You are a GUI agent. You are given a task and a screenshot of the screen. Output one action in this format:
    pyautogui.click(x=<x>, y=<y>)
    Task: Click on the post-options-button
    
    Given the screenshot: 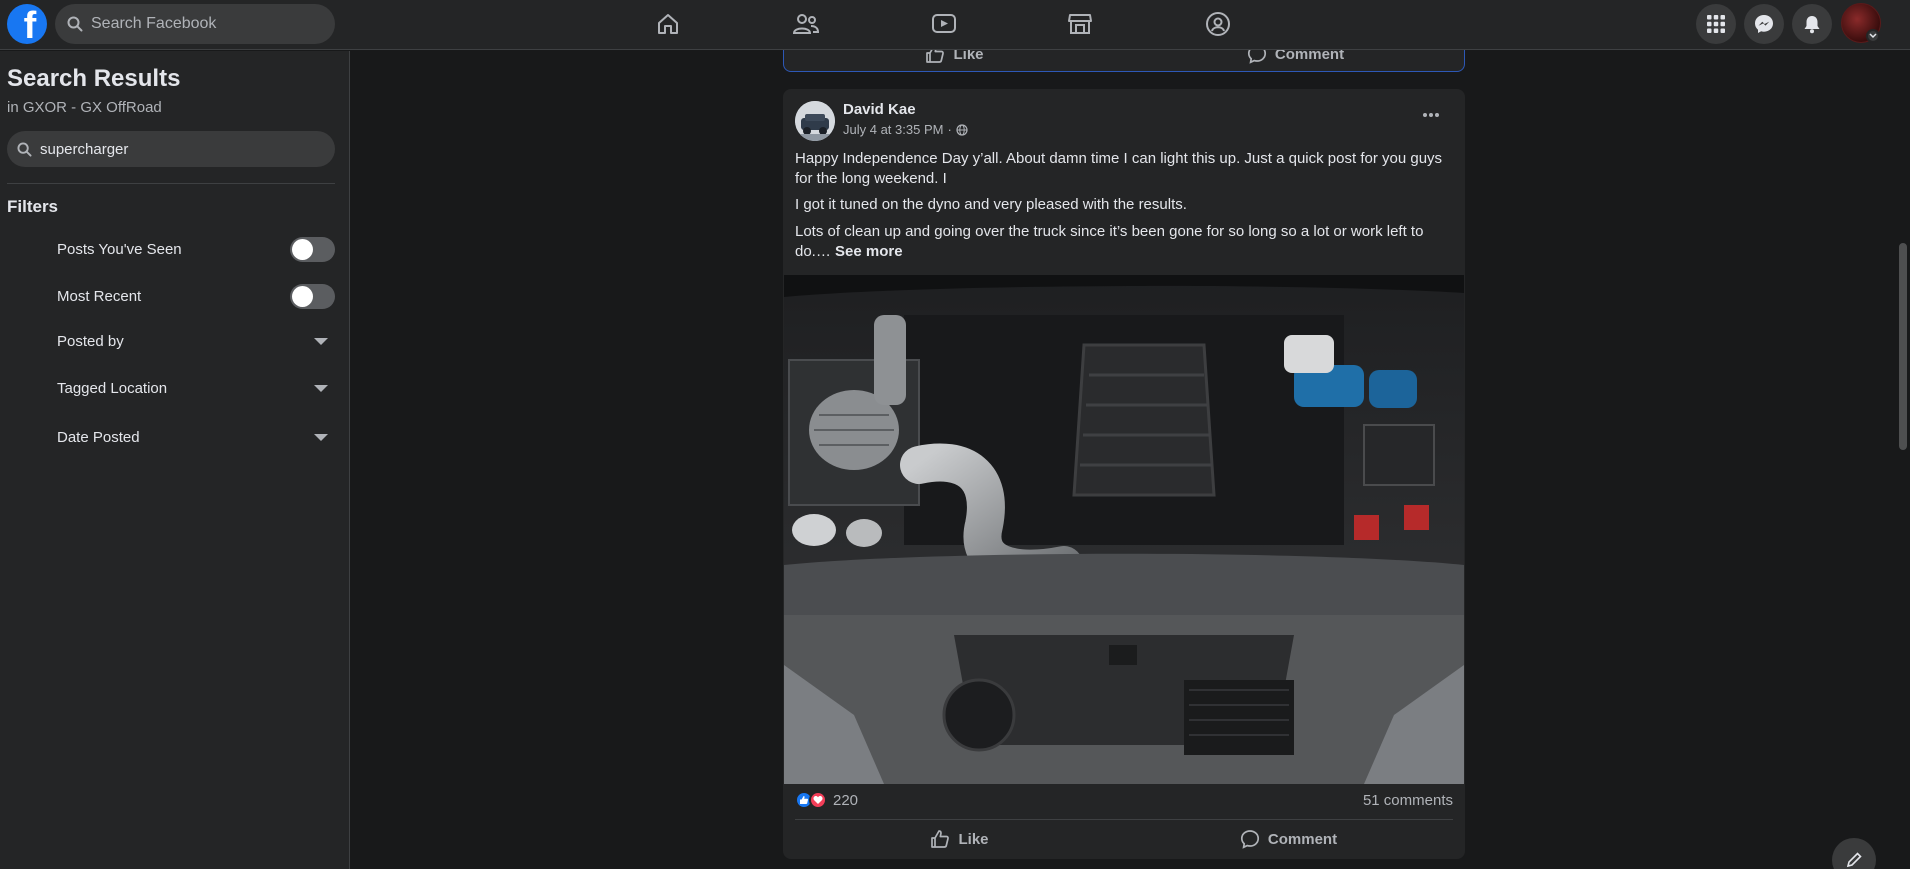 What is the action you would take?
    pyautogui.click(x=1431, y=115)
    